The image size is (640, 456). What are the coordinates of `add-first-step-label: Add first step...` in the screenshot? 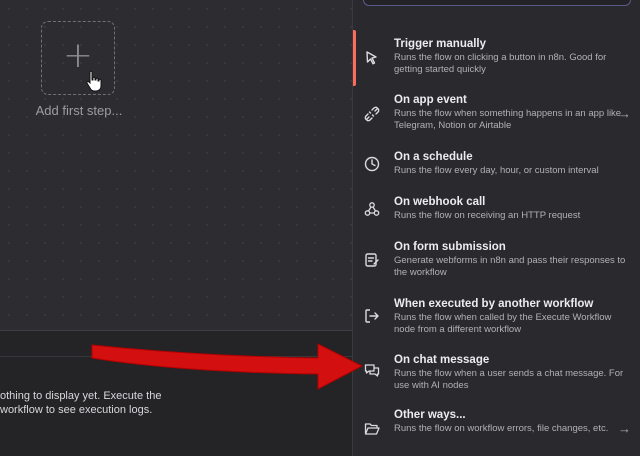 It's located at (79, 110).